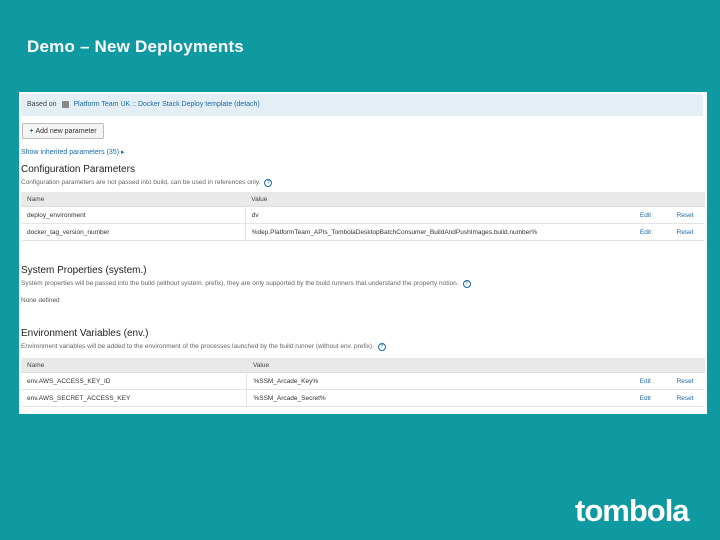 This screenshot has height=540, width=720. I want to click on param-value: %SSM_Arcade_Key%, so click(436, 381).